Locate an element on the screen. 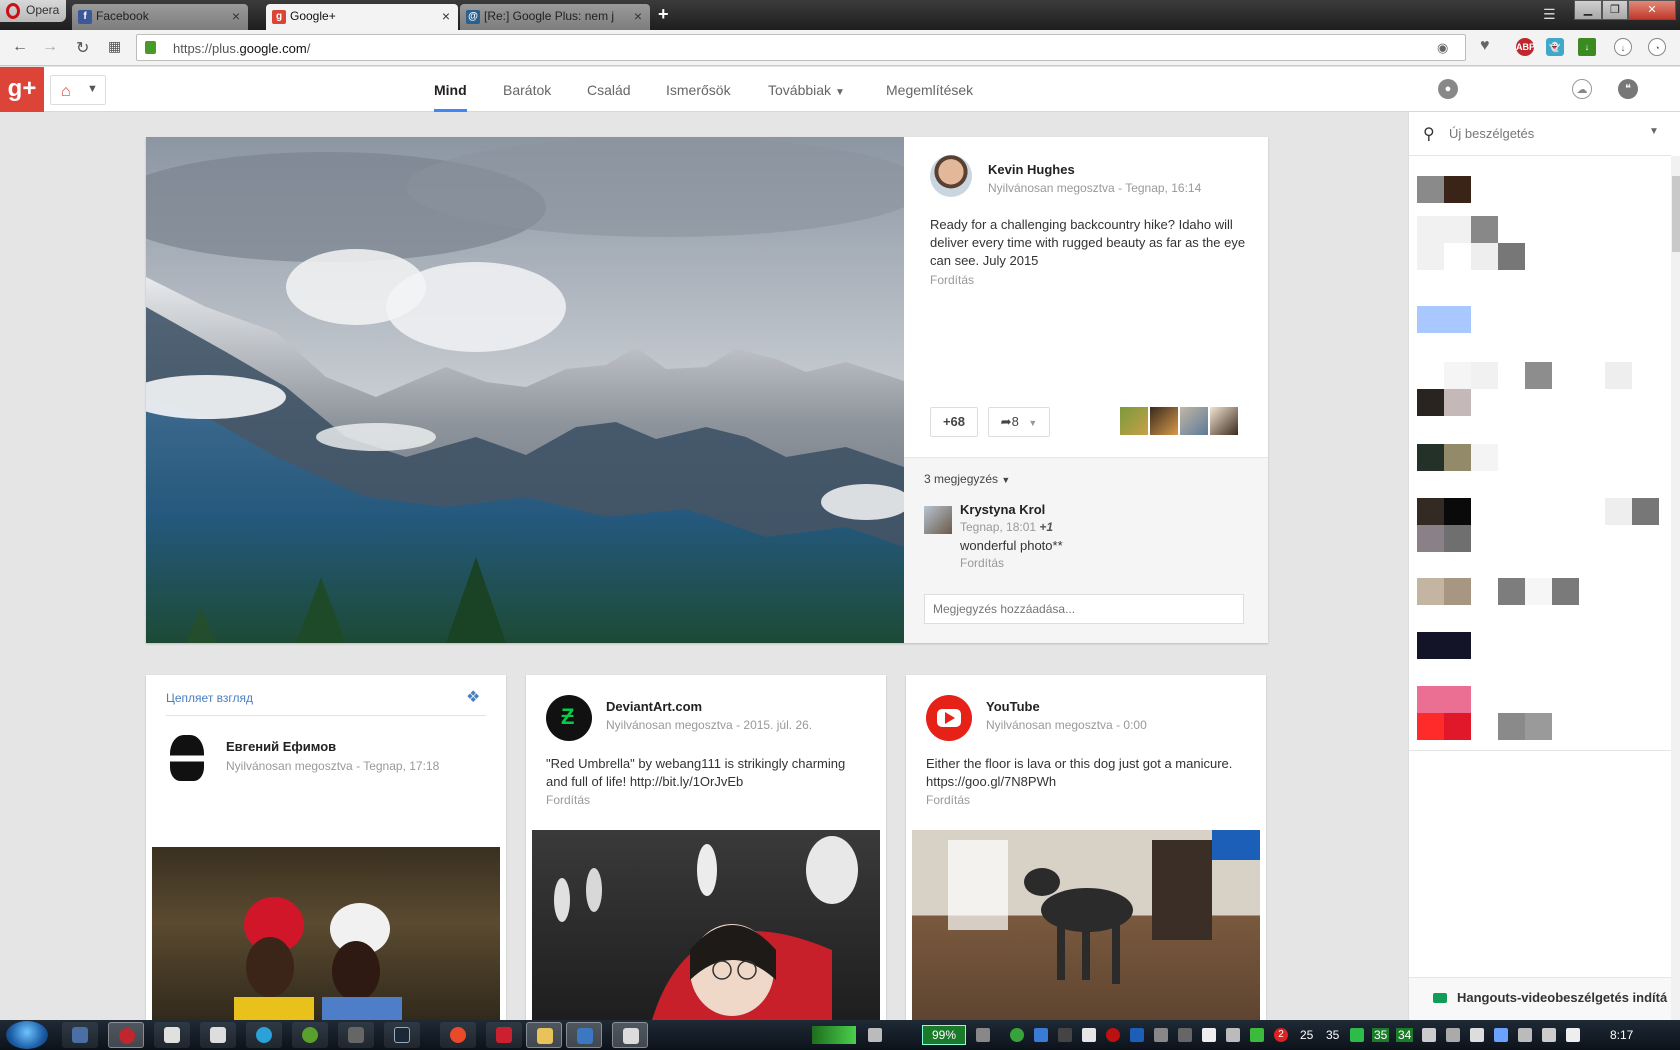 This screenshot has height=1050, width=1680. post-author: Kevin Hughes is located at coordinates (1031, 169).